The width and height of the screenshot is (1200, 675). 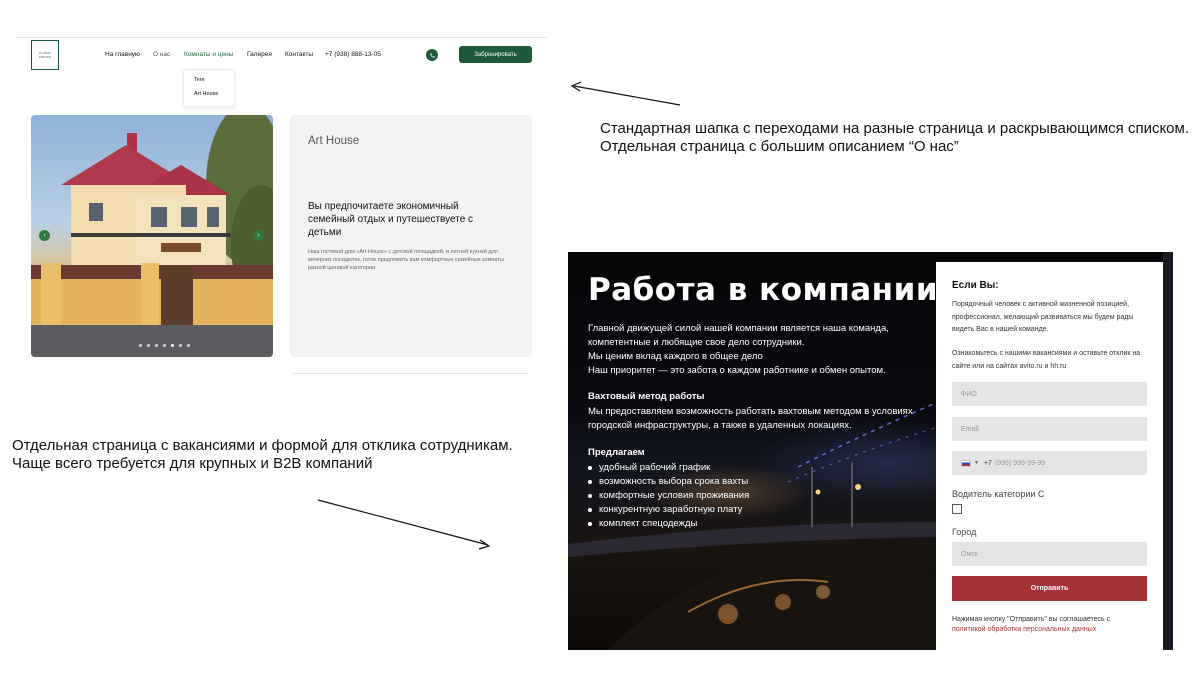 I want to click on phone-country-code: +7, so click(x=987, y=463).